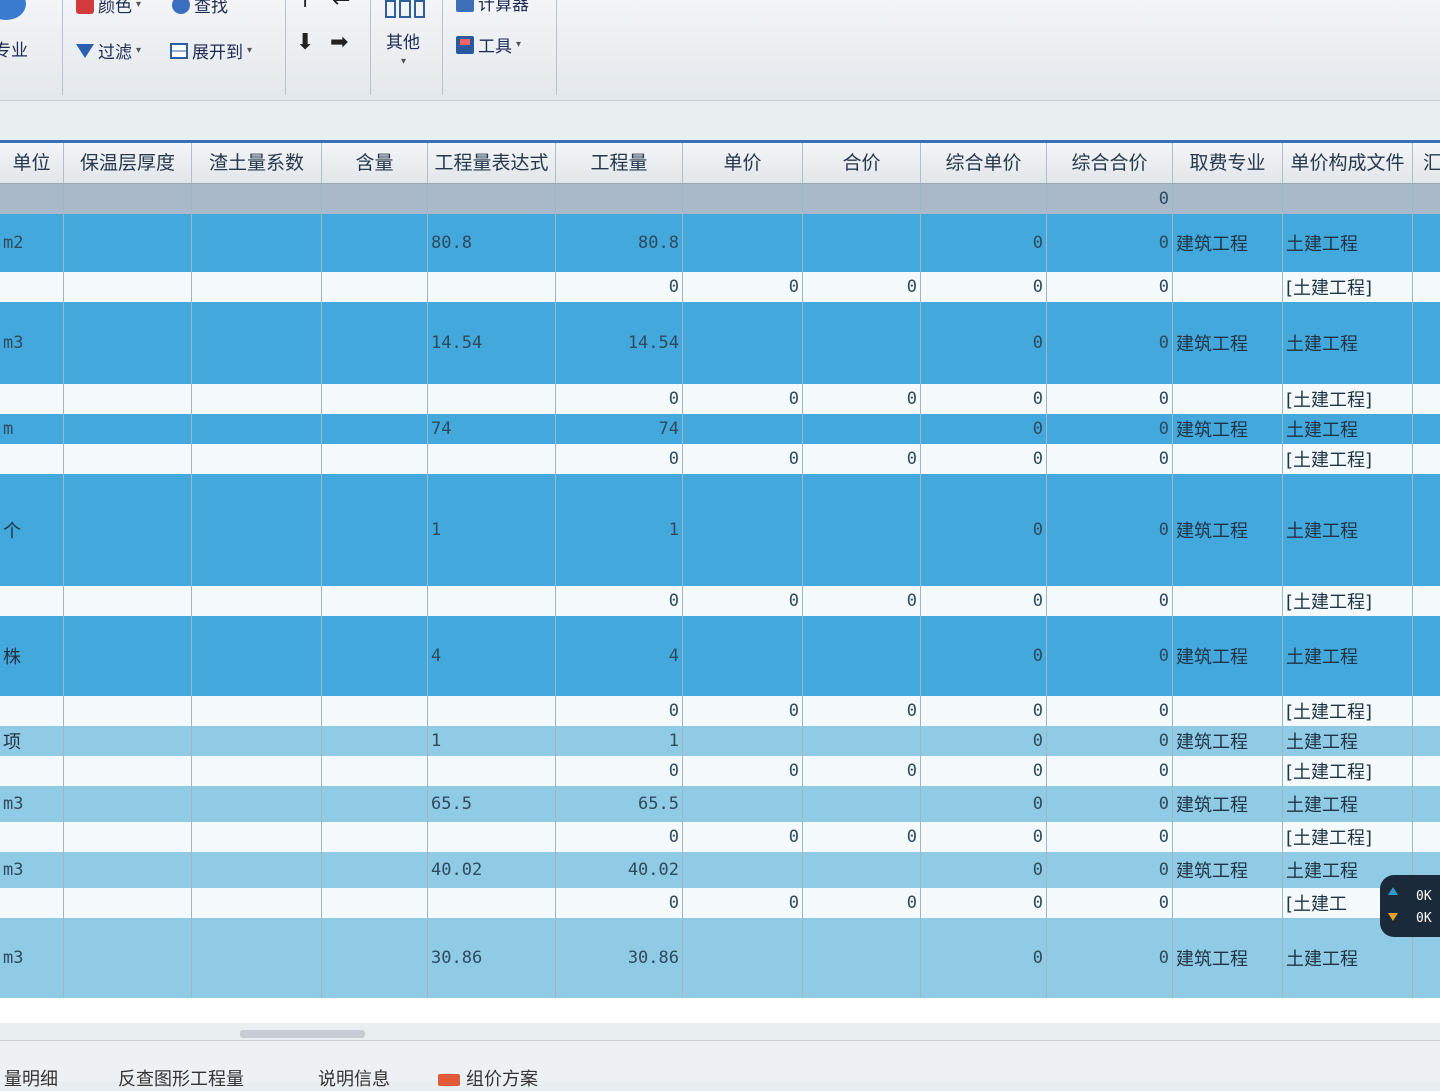 The image size is (1440, 1091). What do you see at coordinates (32, 429) in the screenshot?
I see `cell-unit: m` at bounding box center [32, 429].